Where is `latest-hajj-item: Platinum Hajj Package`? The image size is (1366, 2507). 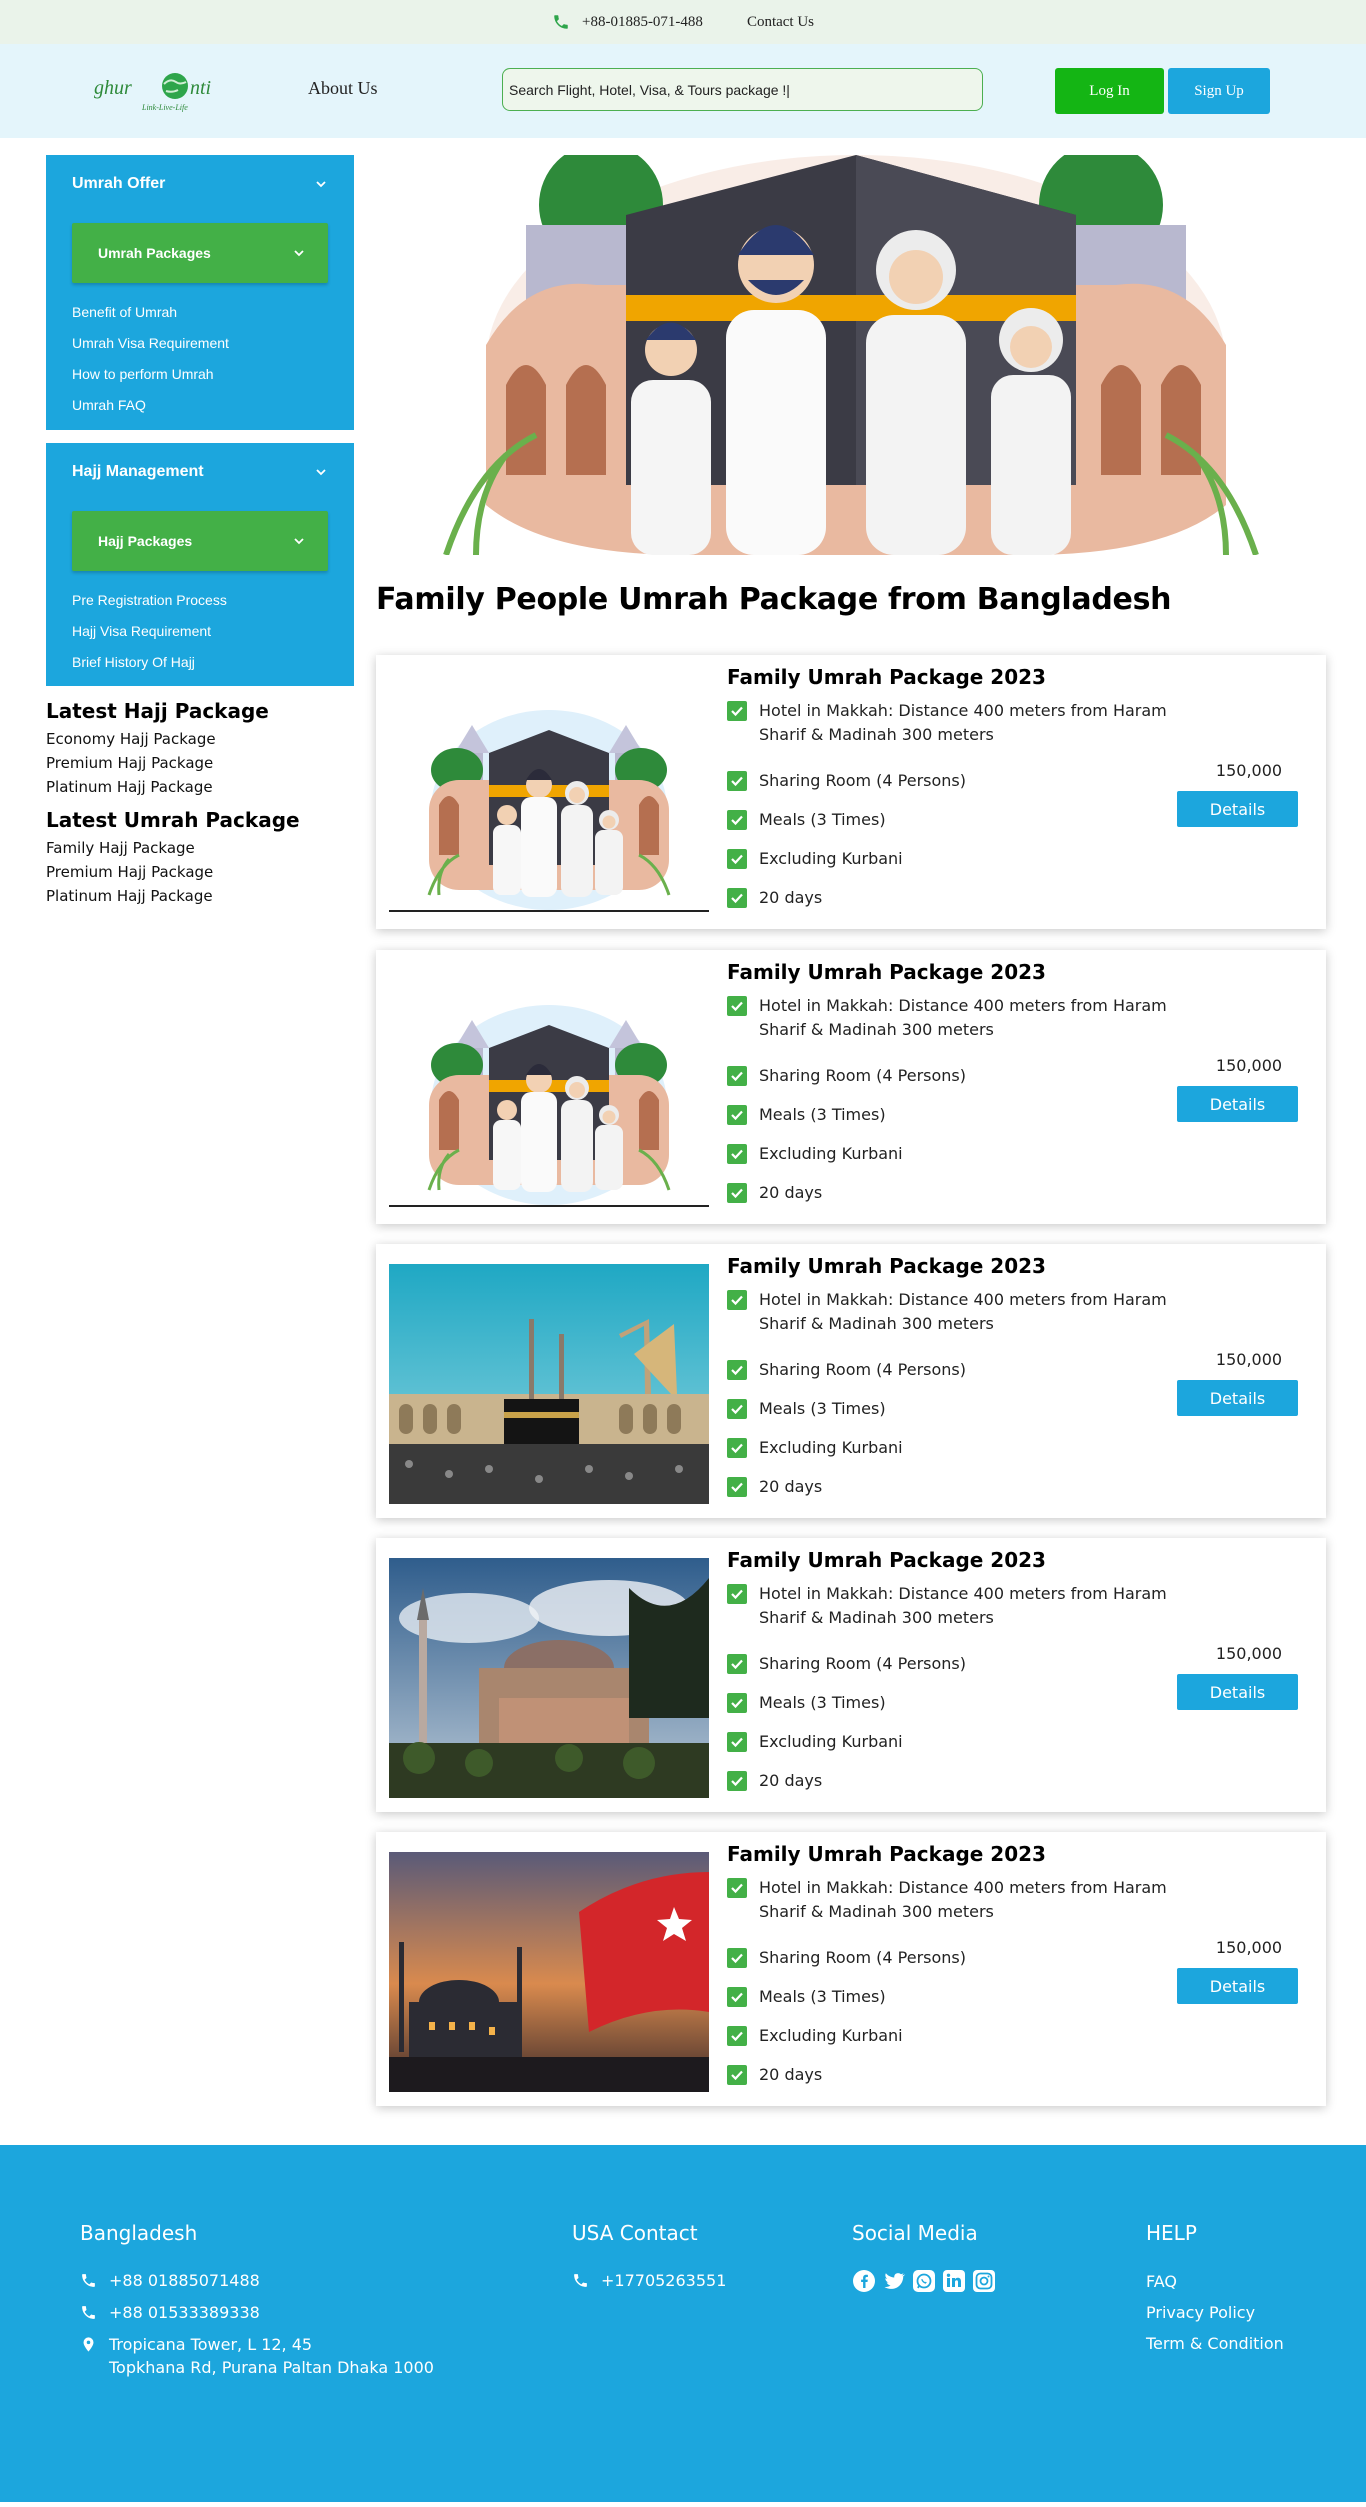
latest-hajj-item: Platinum Hajj Package is located at coordinates (196, 787).